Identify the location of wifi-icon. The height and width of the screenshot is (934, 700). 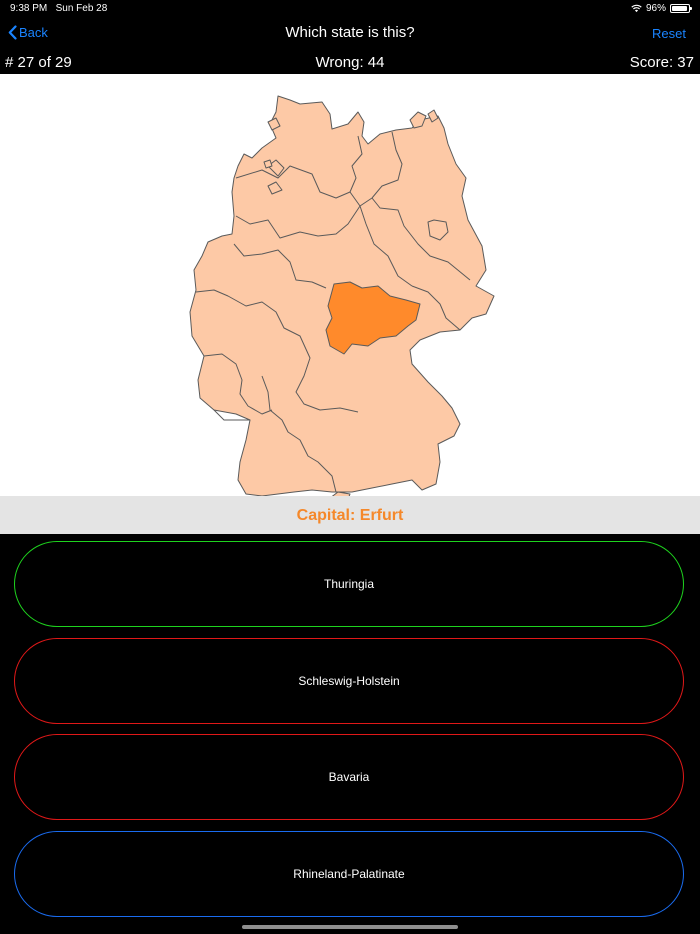
(636, 8).